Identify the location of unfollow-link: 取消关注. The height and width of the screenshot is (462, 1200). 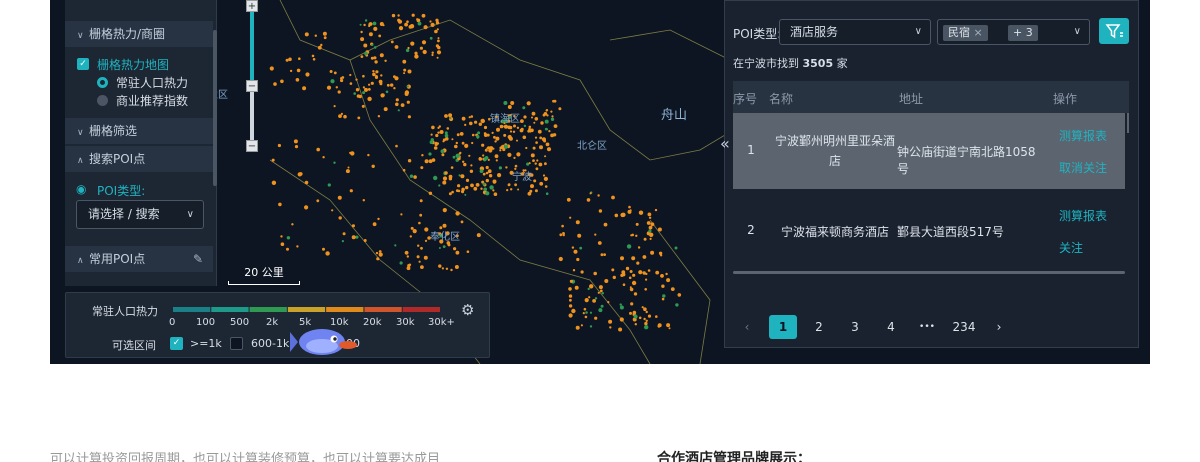
(1083, 167).